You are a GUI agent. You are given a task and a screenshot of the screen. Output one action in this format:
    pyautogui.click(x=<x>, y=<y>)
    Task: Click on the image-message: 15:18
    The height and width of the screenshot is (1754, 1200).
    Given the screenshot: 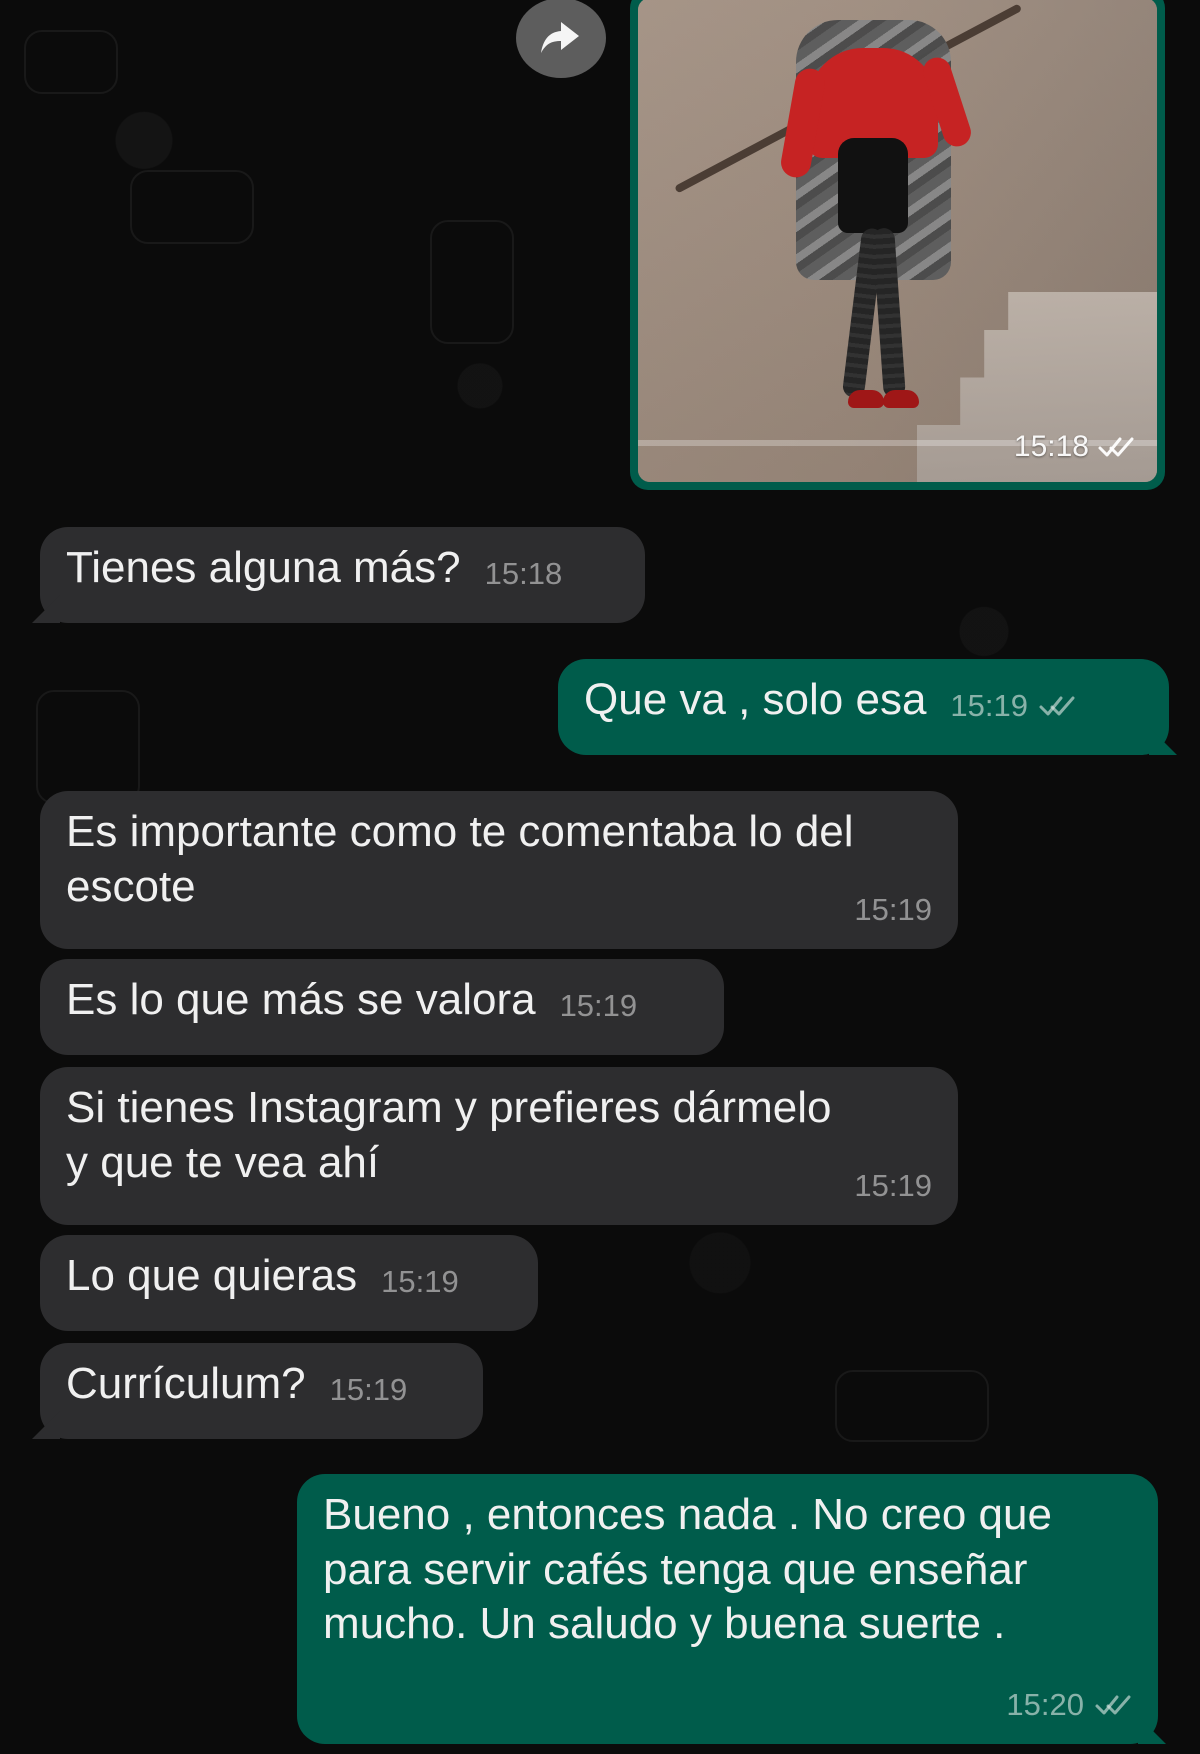 What is the action you would take?
    pyautogui.click(x=897, y=245)
    